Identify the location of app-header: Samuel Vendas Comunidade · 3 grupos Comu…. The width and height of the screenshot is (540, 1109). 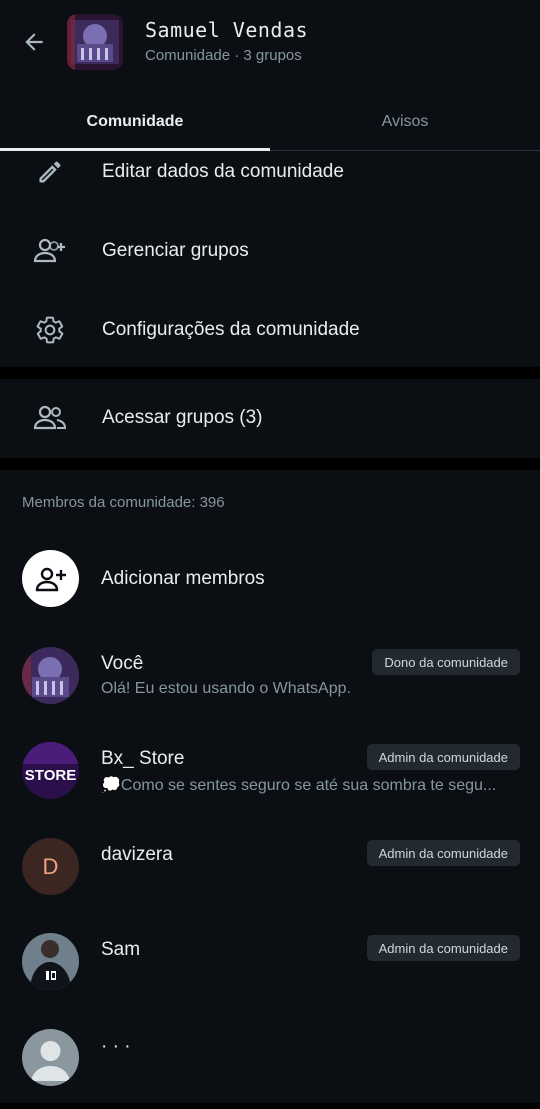
(270, 75).